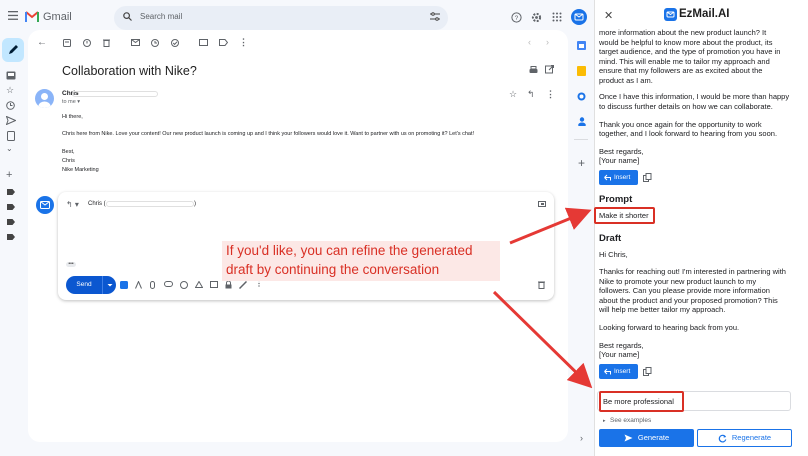 The image size is (808, 456). What do you see at coordinates (542, 298) in the screenshot?
I see `annotation-arrows` at bounding box center [542, 298].